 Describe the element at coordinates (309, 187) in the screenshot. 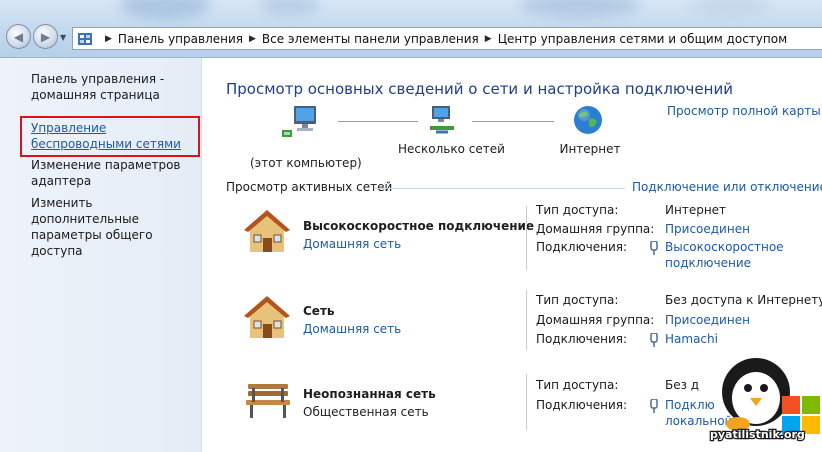

I see `active-networks-title: Просмотр активных сетей` at that location.